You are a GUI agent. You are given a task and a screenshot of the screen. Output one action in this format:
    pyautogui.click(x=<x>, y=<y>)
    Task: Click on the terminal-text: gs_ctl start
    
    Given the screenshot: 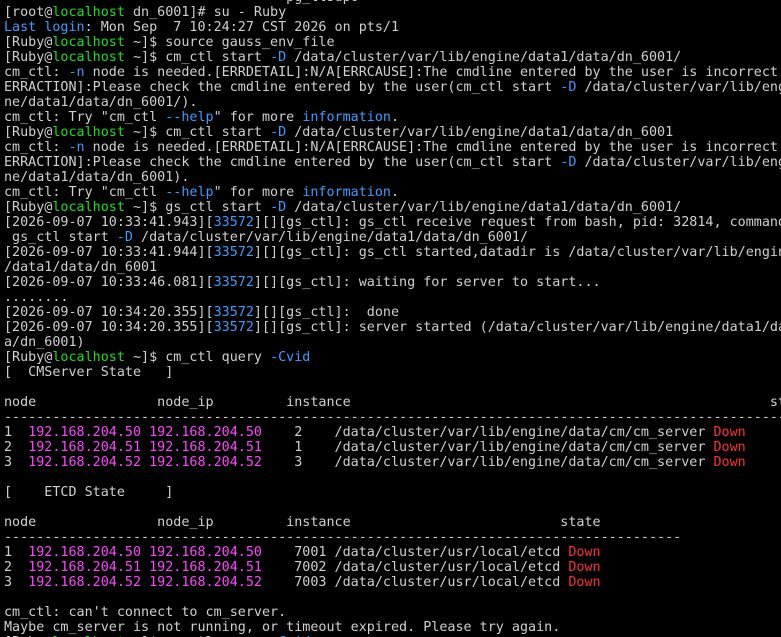 What is the action you would take?
    pyautogui.click(x=60, y=237)
    